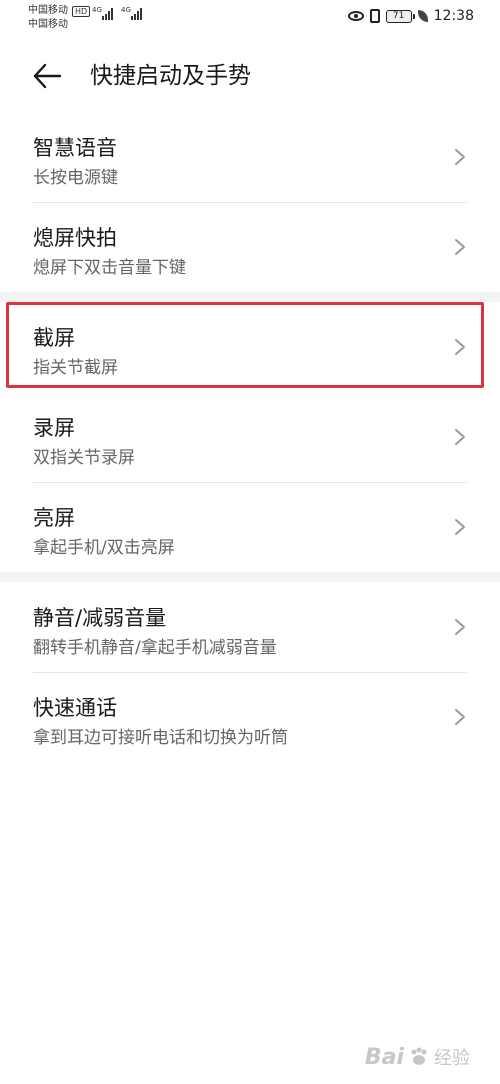 The width and height of the screenshot is (500, 1084). Describe the element at coordinates (75, 708) in the screenshot. I see `item-title: 快速通话` at that location.